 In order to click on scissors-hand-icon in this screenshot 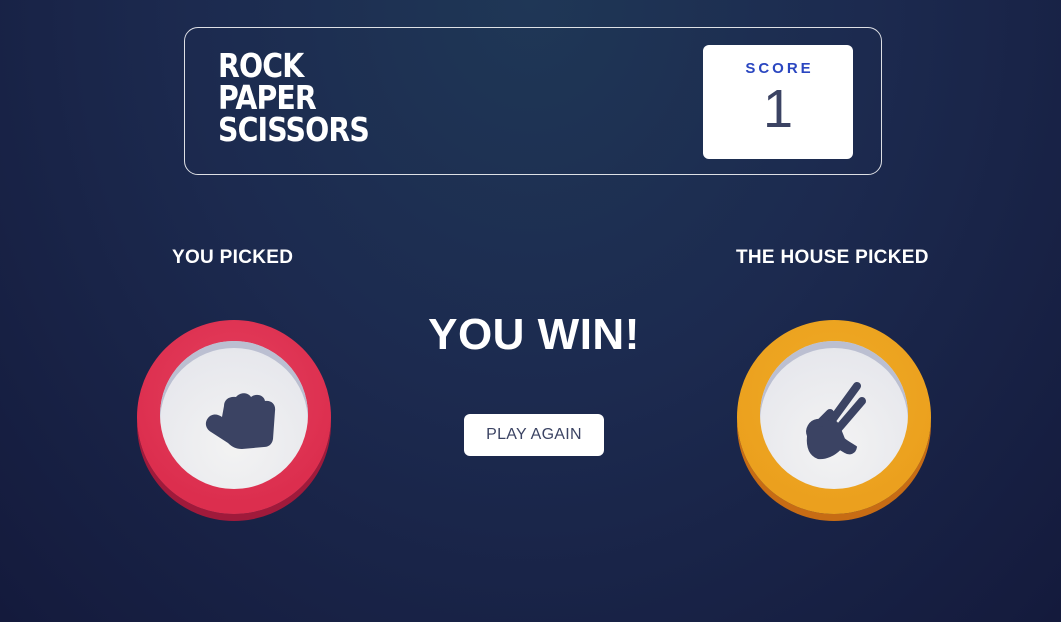, I will do `click(836, 421)`.